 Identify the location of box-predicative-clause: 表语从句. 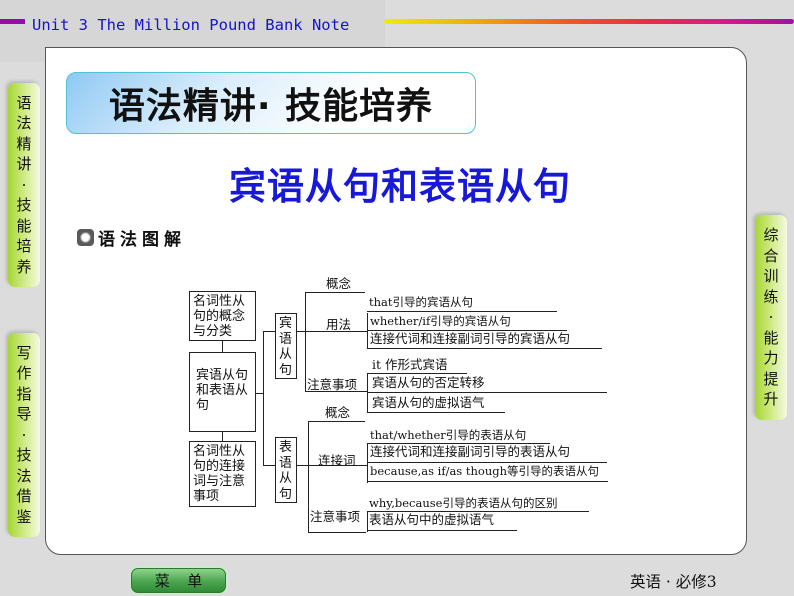
(286, 470).